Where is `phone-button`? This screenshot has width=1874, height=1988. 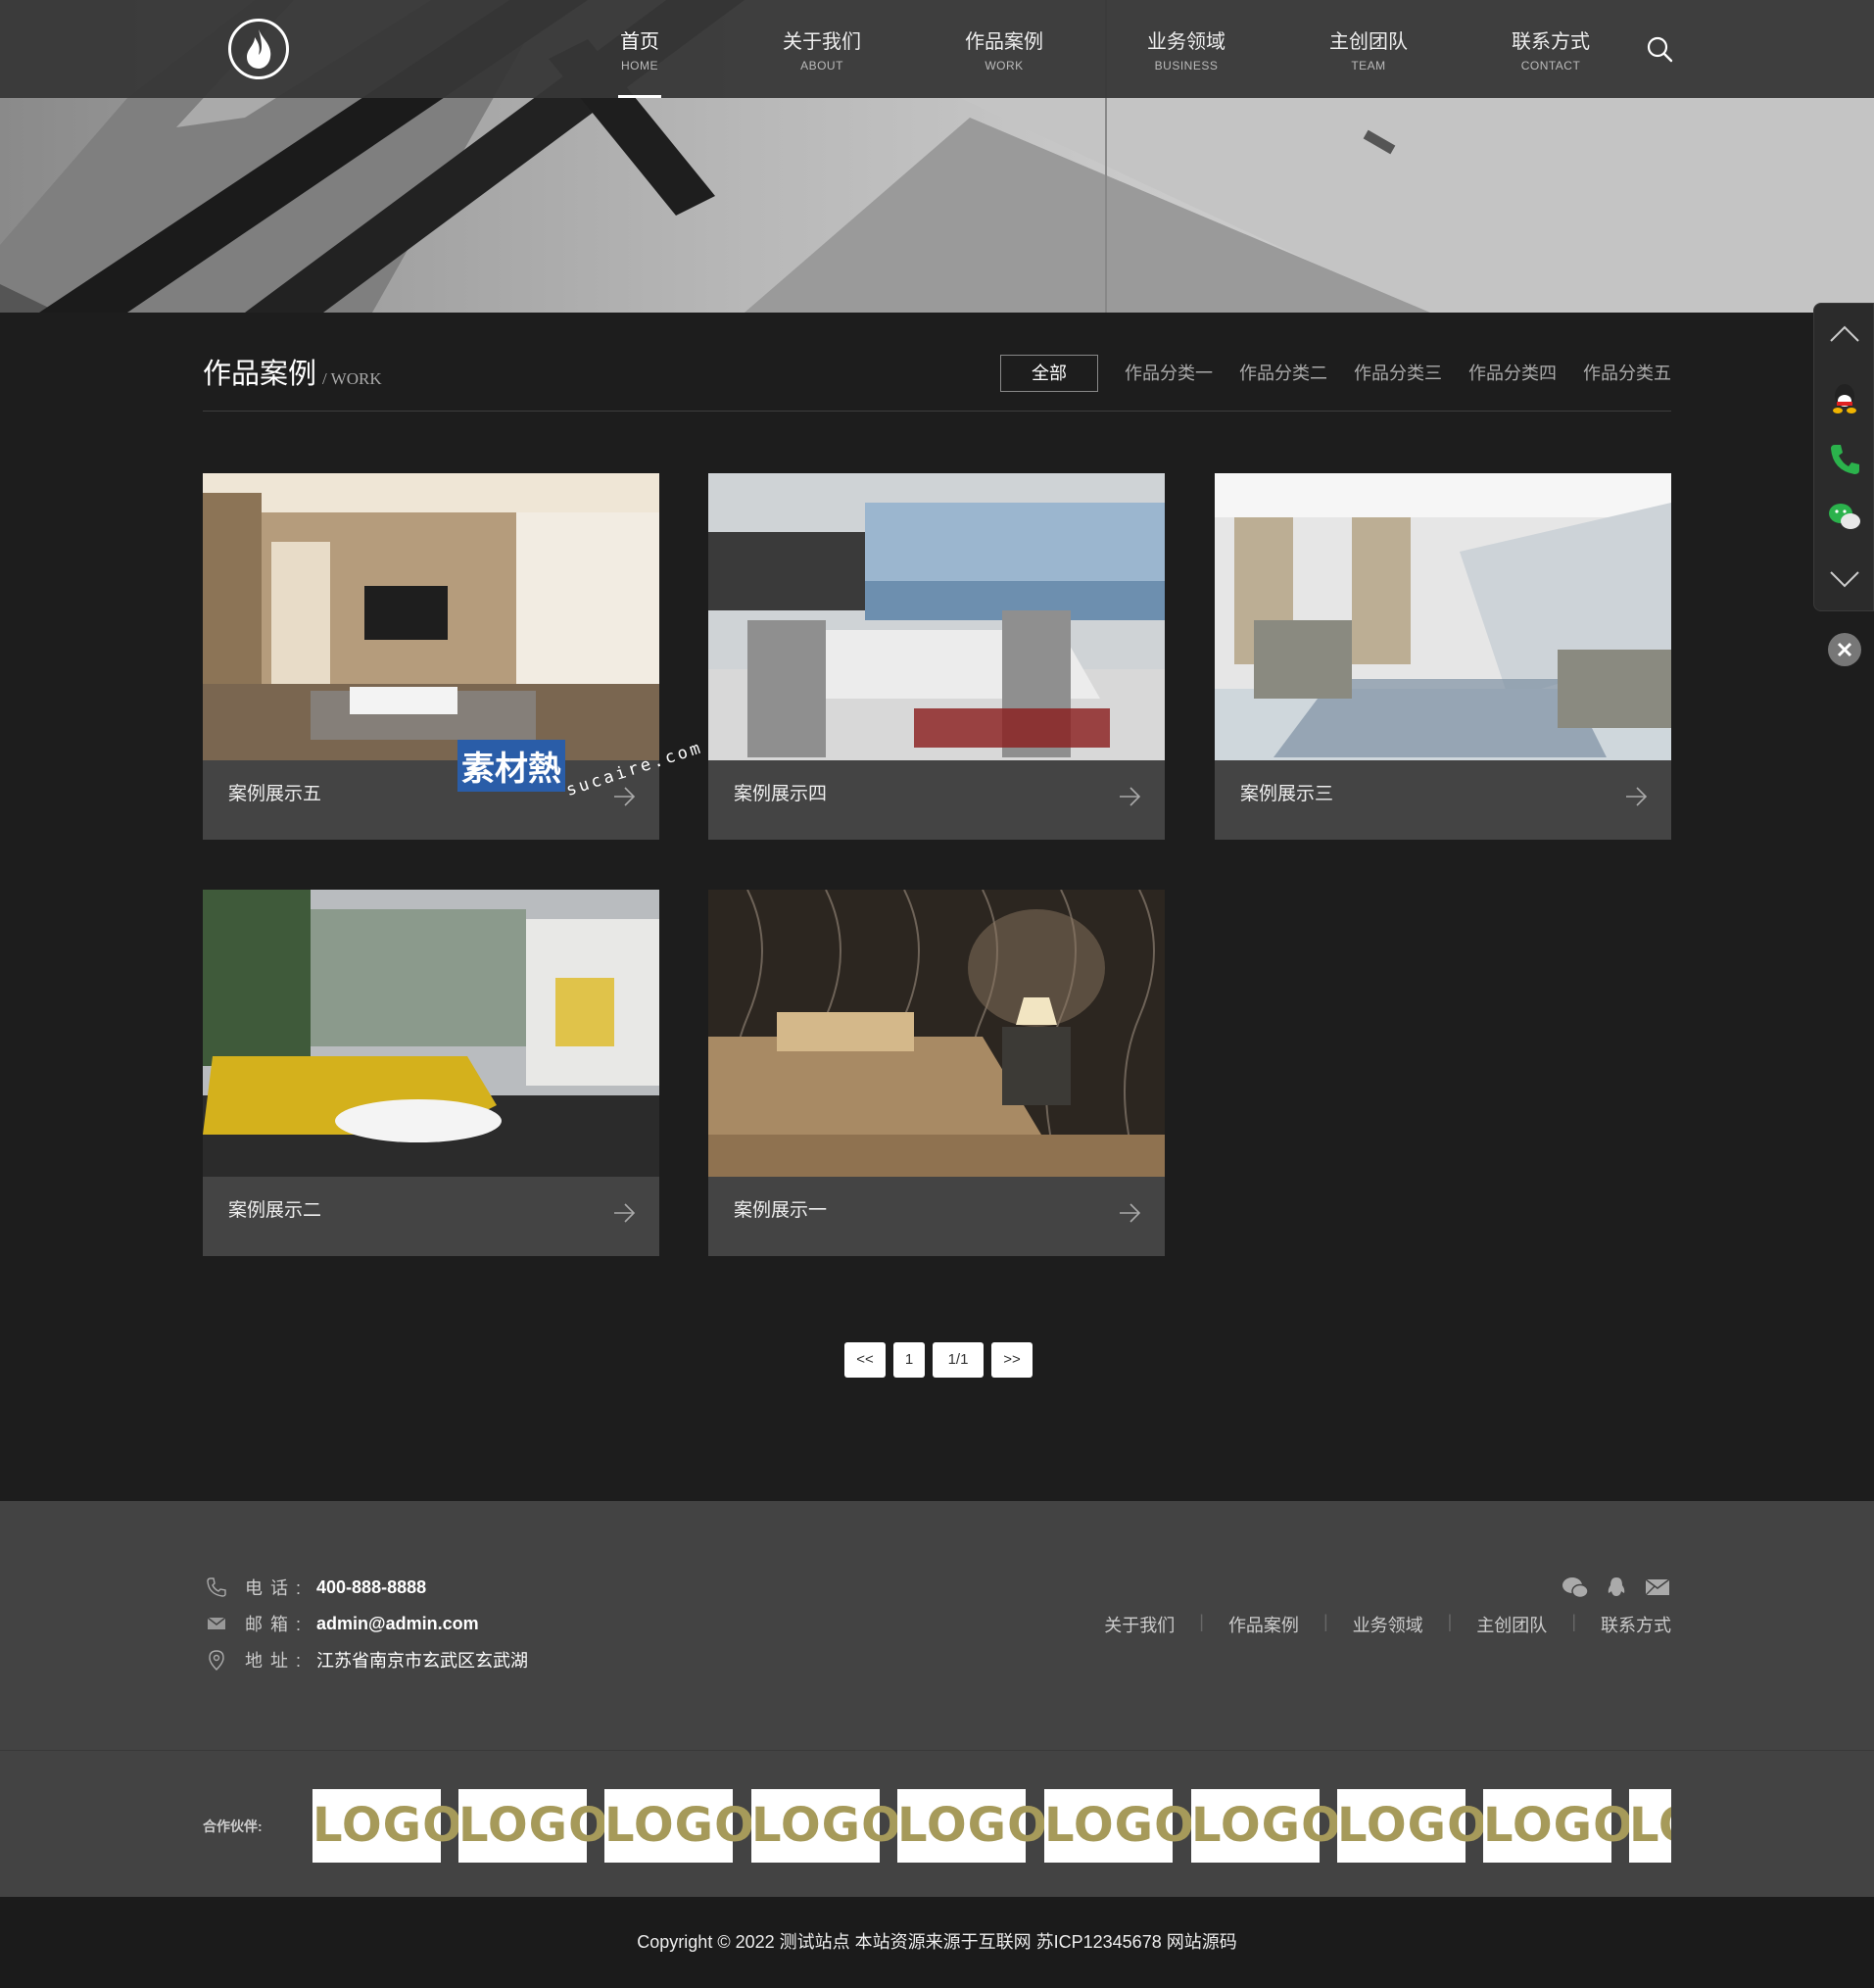 phone-button is located at coordinates (1844, 458).